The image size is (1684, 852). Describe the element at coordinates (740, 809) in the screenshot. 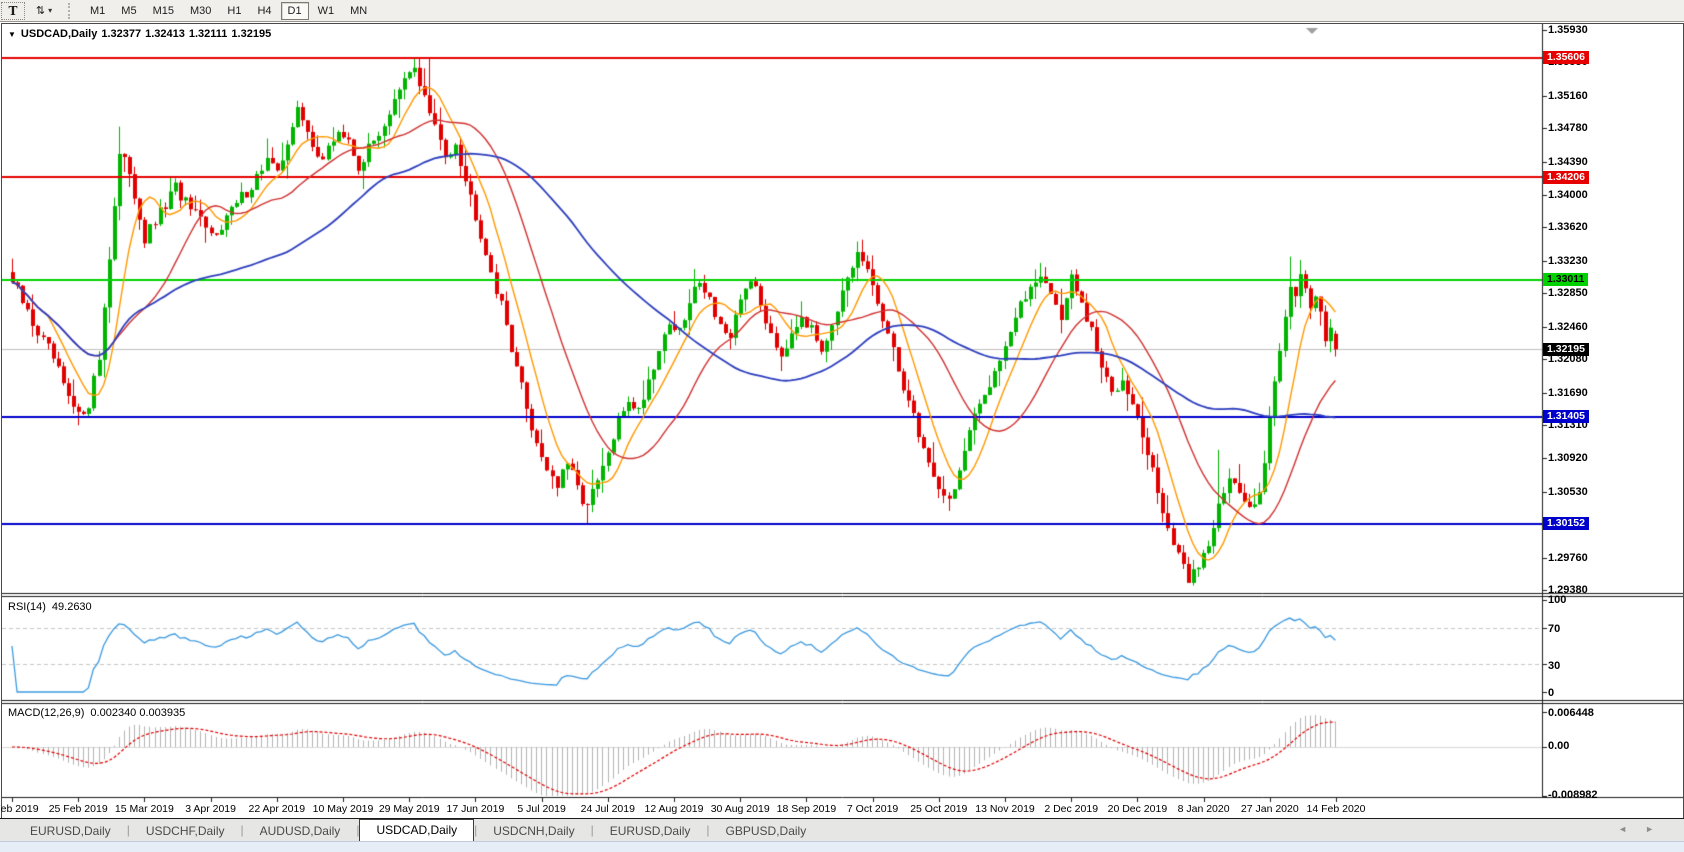

I see `date-tick-label: 30 Aug 2019` at that location.